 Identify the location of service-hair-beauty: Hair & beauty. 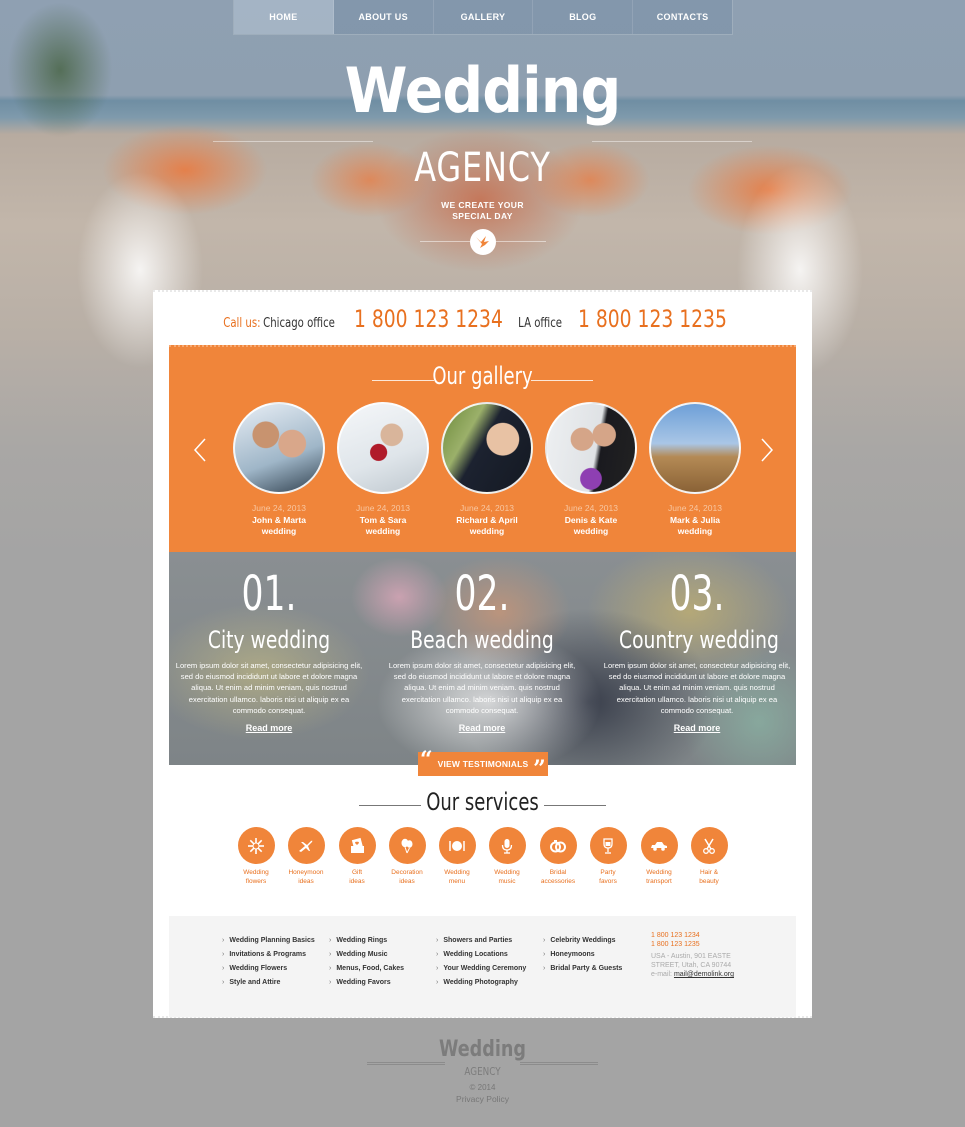
(709, 856).